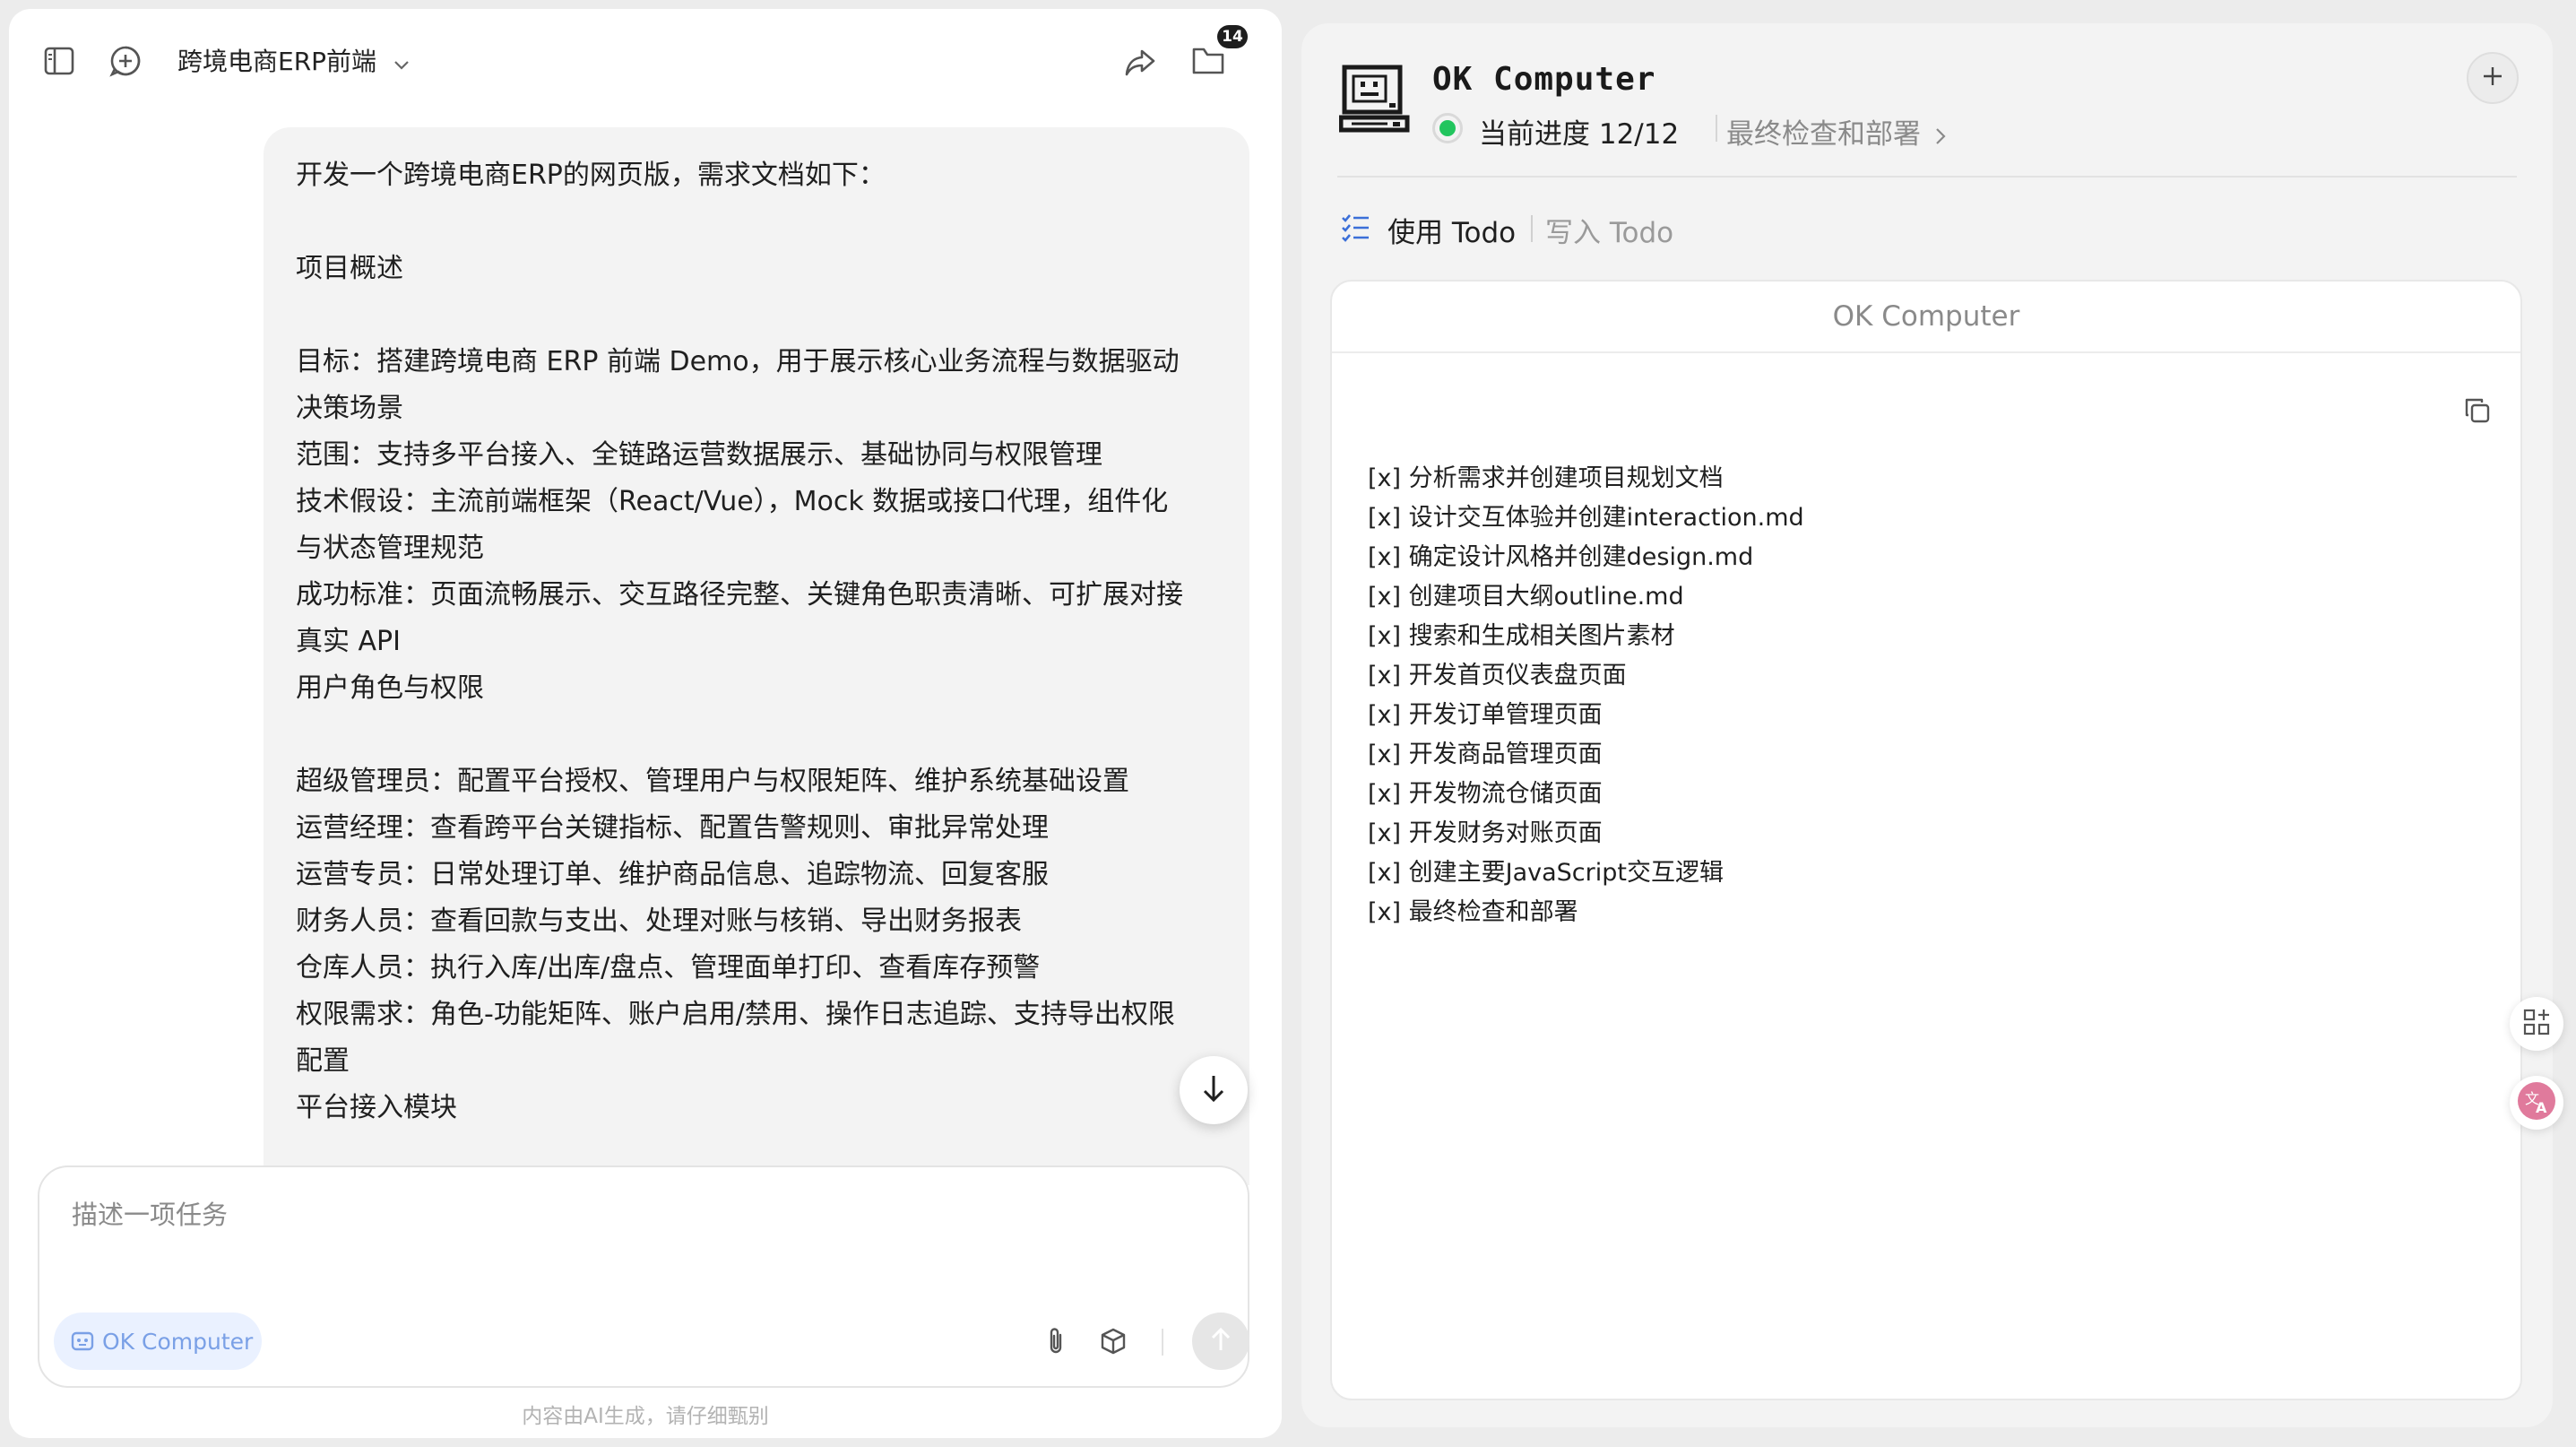  What do you see at coordinates (672, 828) in the screenshot?
I see `message-line: 运营经理：查看跨平台关键指标、配置告警规则、审批异常处理` at bounding box center [672, 828].